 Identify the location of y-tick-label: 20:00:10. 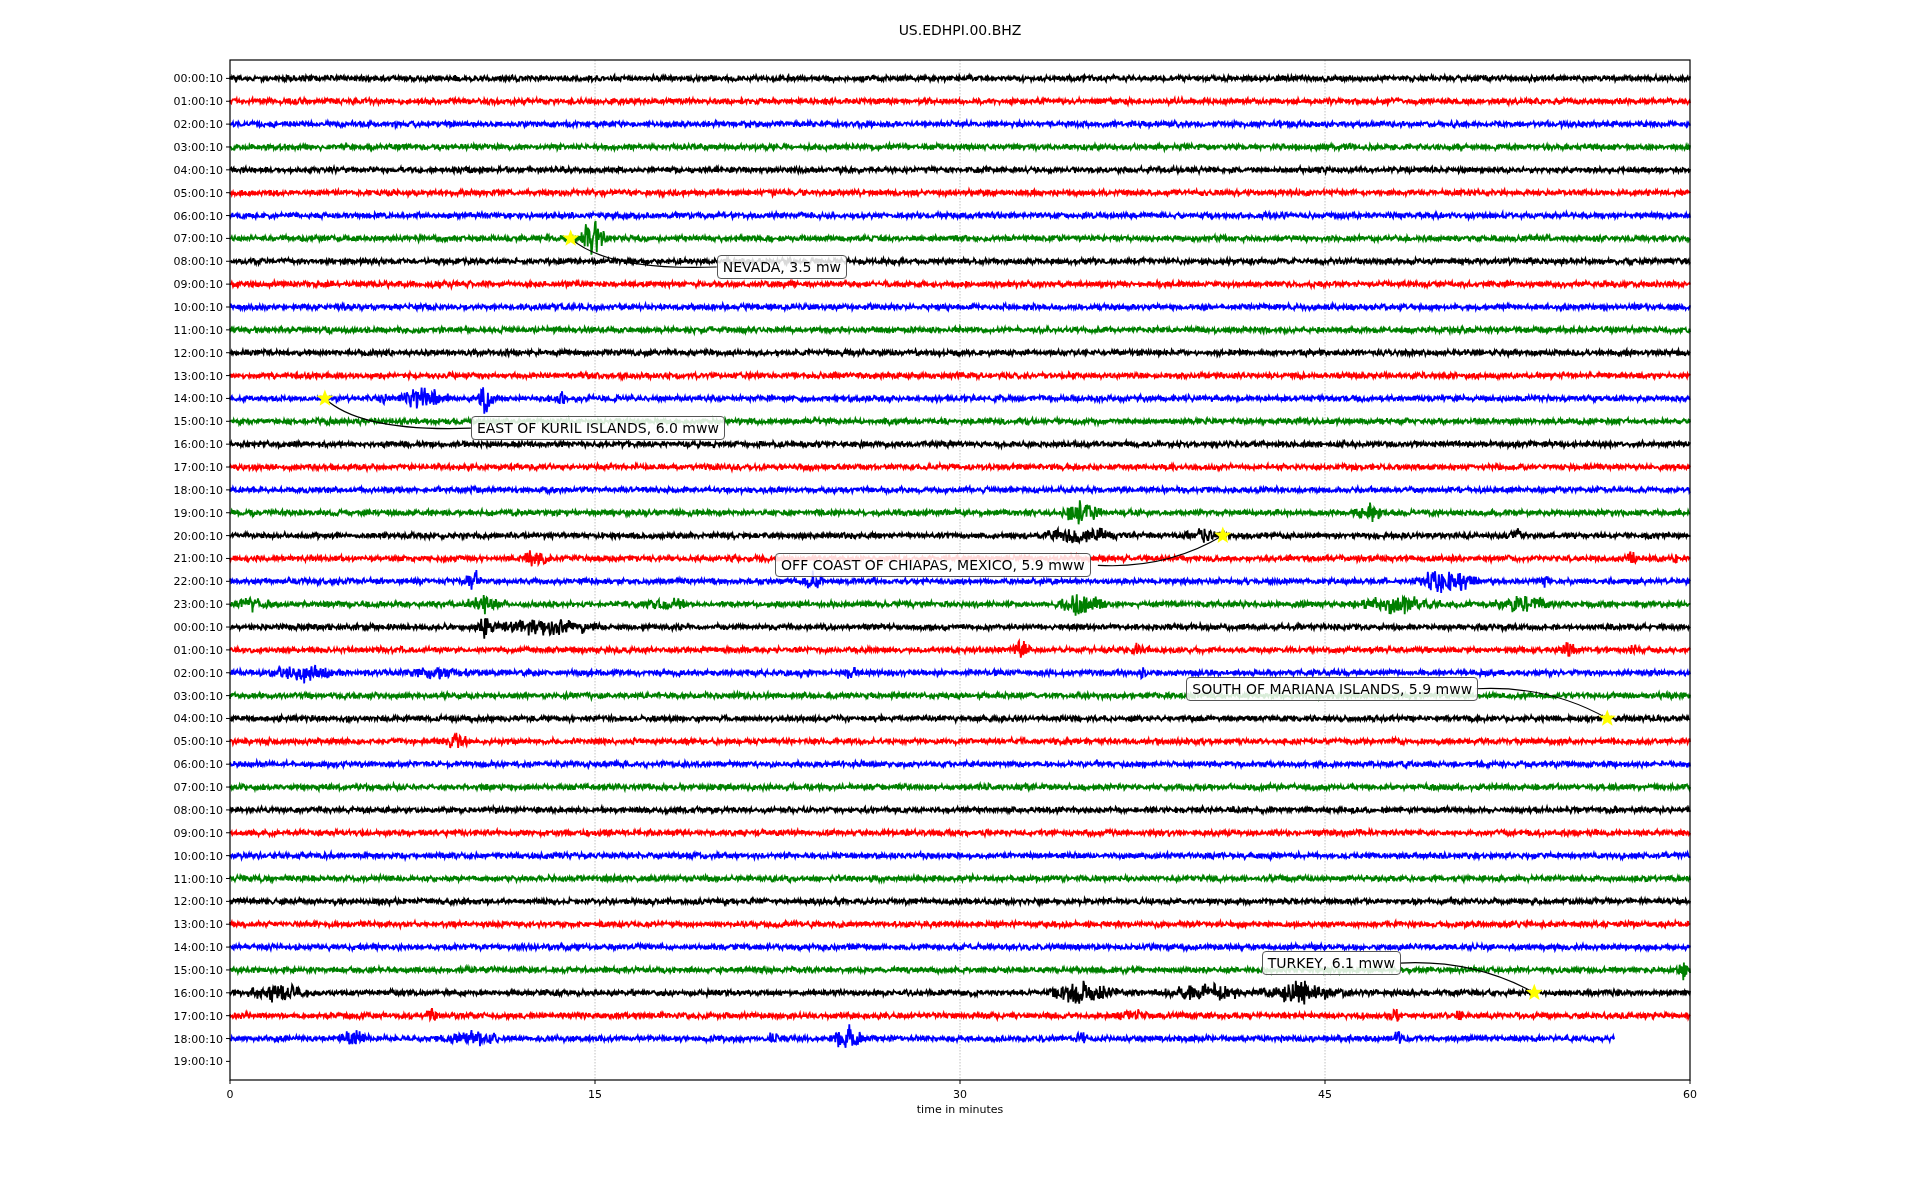
(198, 536).